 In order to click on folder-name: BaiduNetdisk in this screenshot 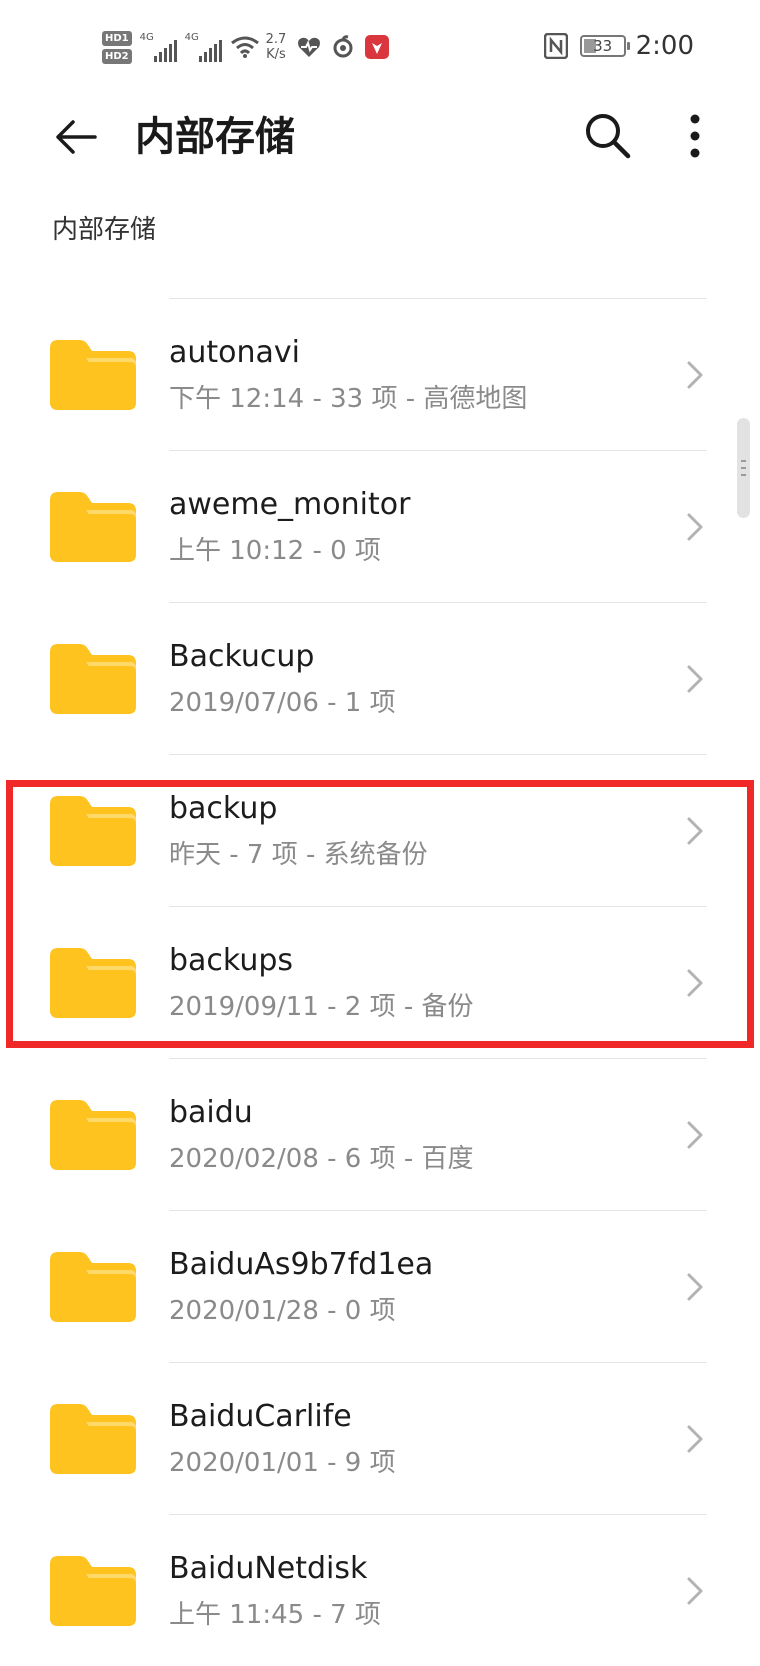, I will do `click(268, 1568)`.